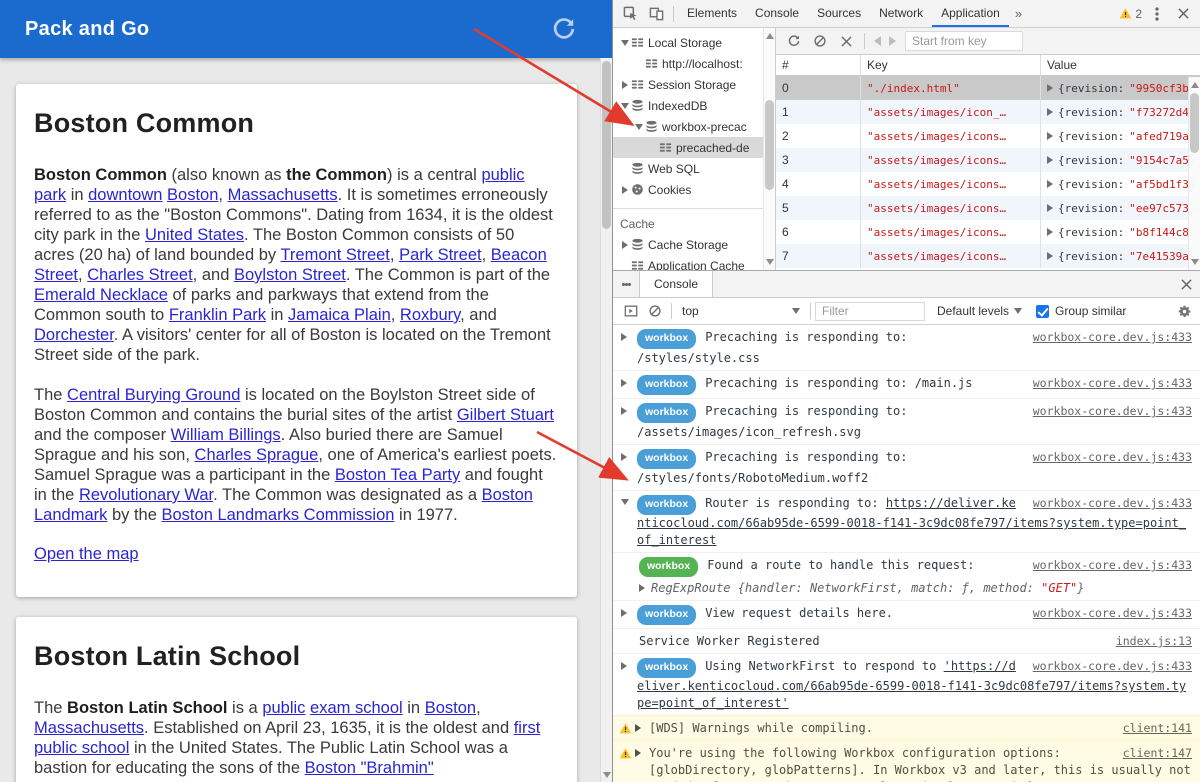 The height and width of the screenshot is (782, 1200). I want to click on device-toolbar-icon, so click(656, 14).